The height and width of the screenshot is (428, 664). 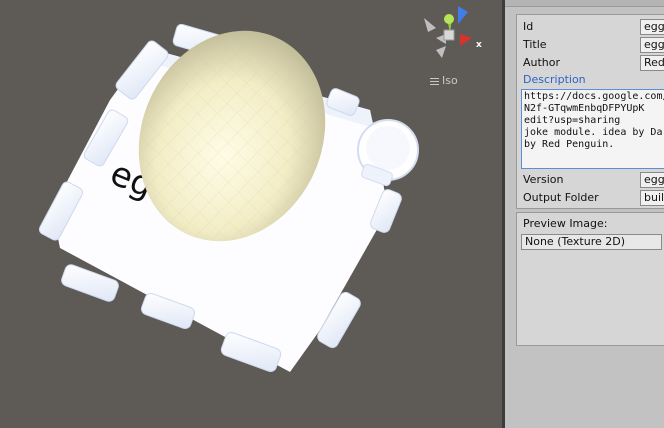 I want to click on description-label: Description, so click(x=554, y=79).